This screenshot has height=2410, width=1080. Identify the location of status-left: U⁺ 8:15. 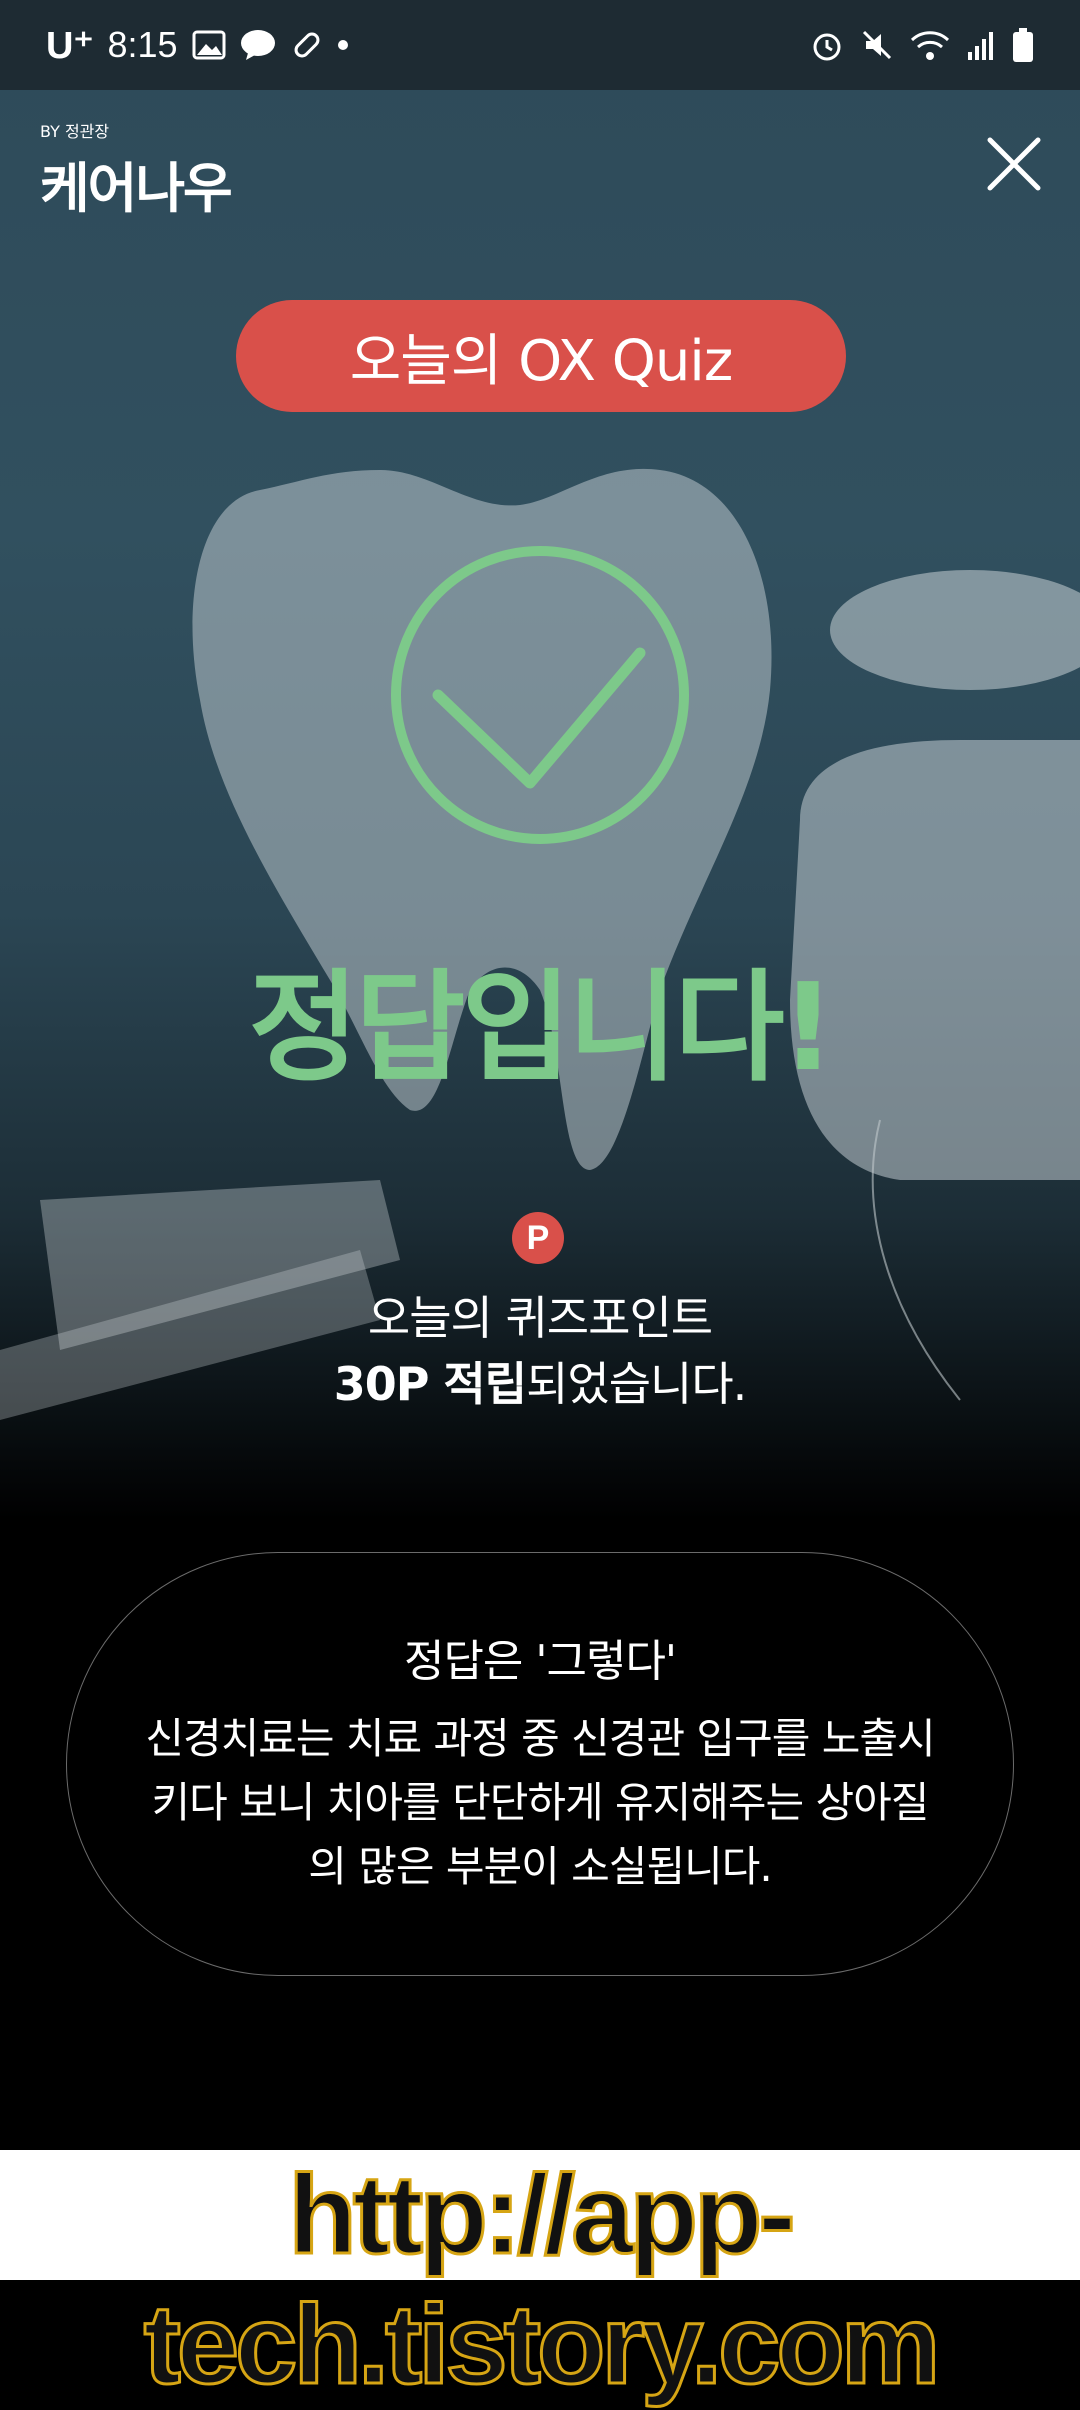
(198, 45).